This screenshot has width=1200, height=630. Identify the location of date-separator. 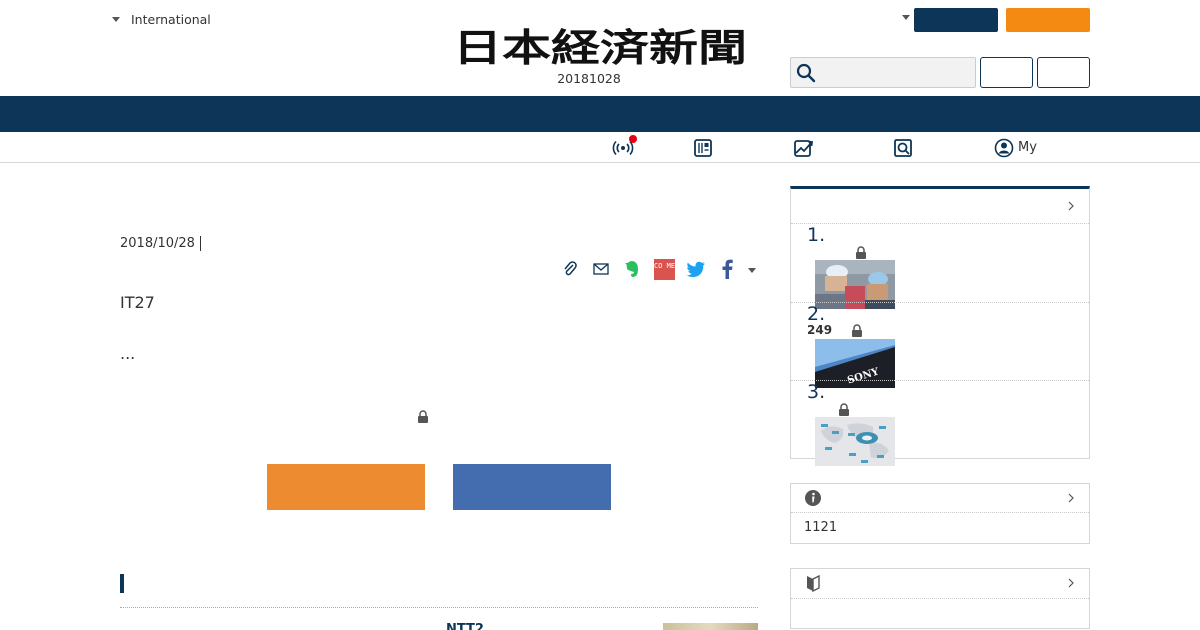
(200, 243).